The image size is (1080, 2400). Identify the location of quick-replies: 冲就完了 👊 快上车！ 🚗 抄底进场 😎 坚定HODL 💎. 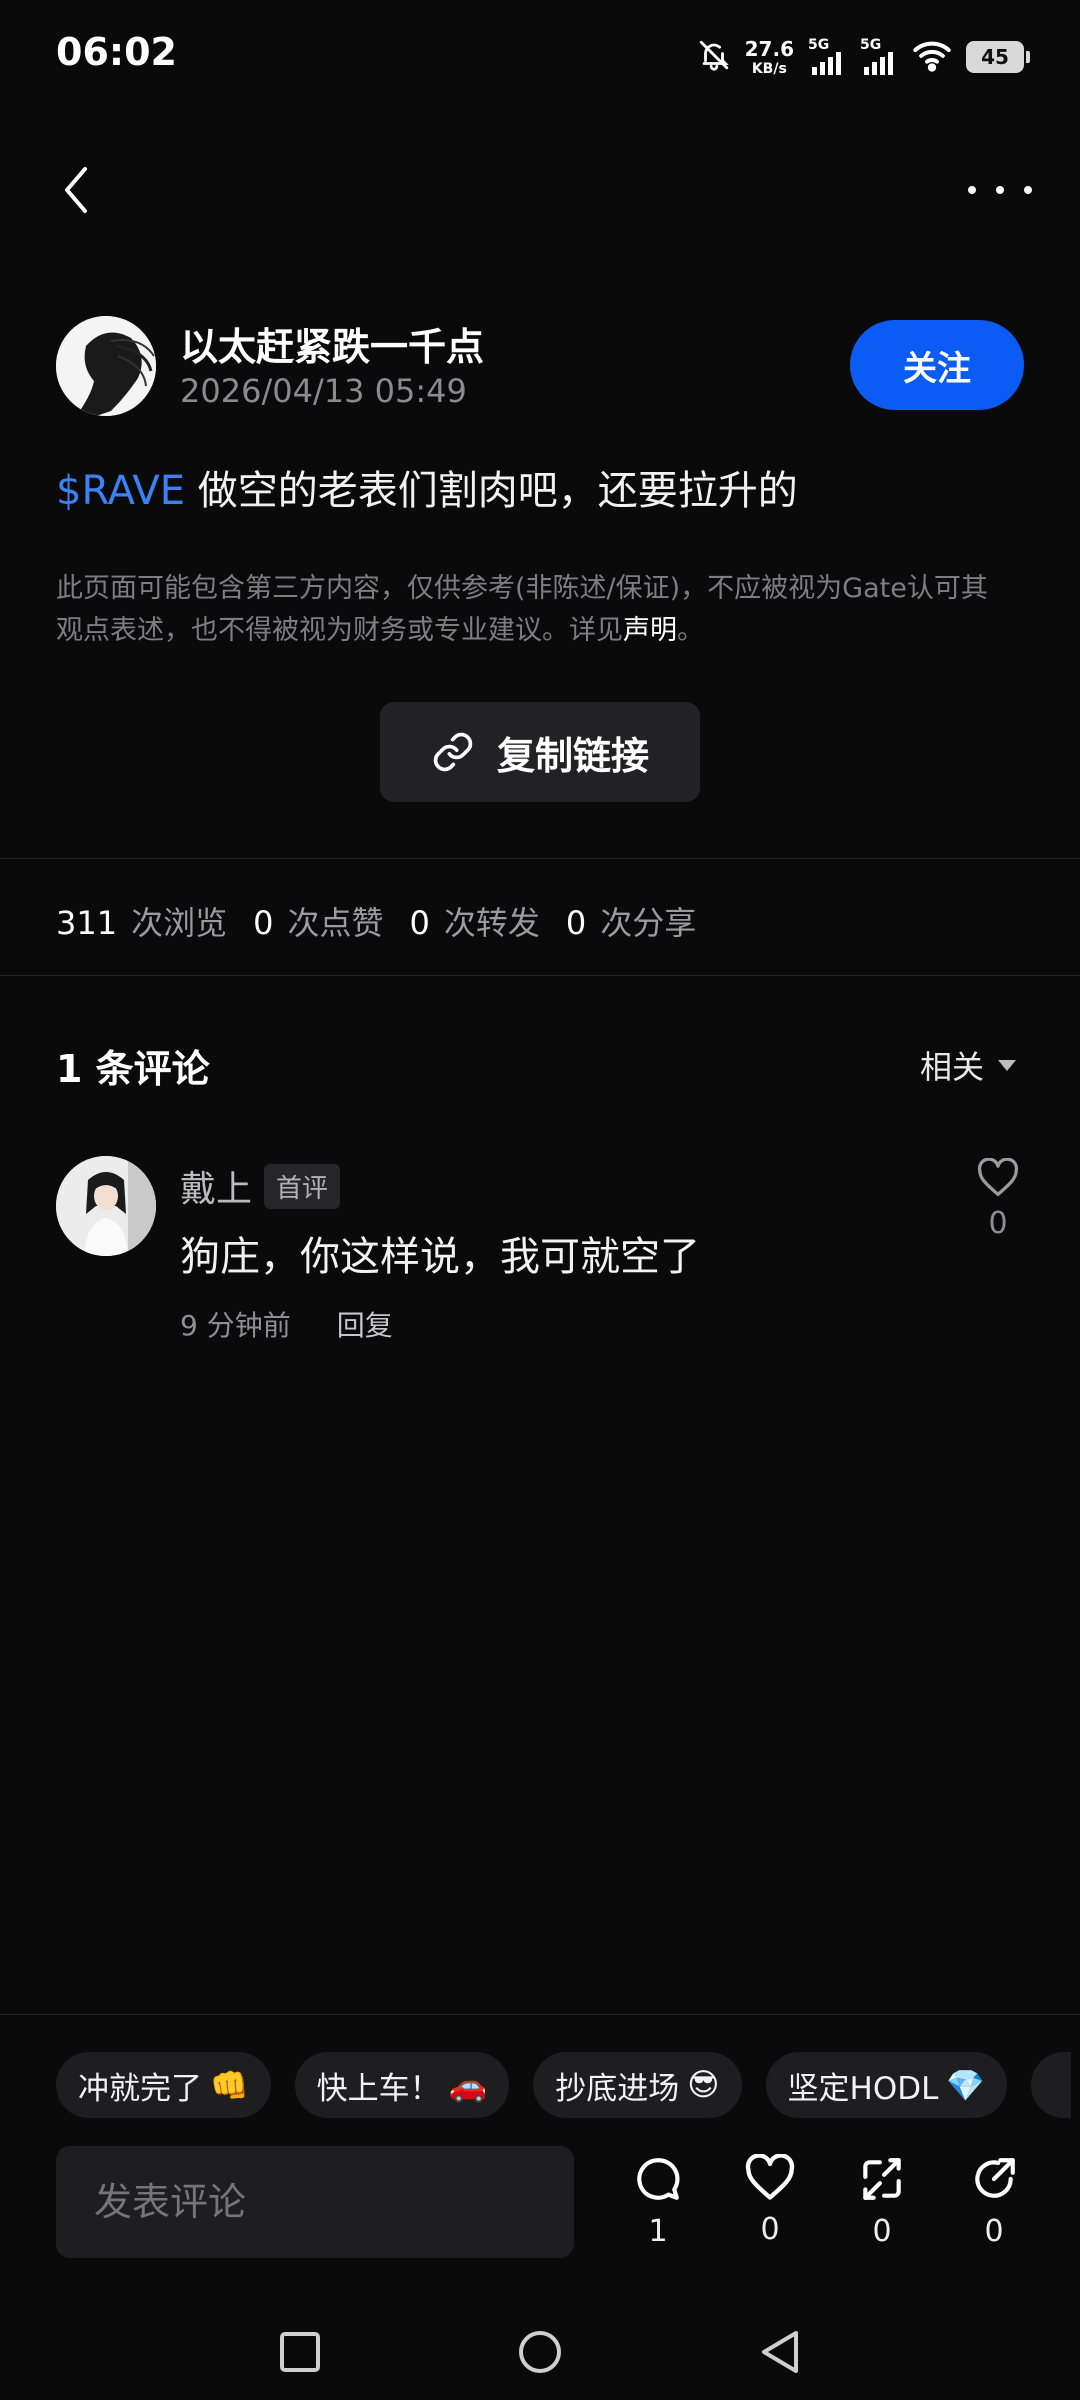
(564, 2085).